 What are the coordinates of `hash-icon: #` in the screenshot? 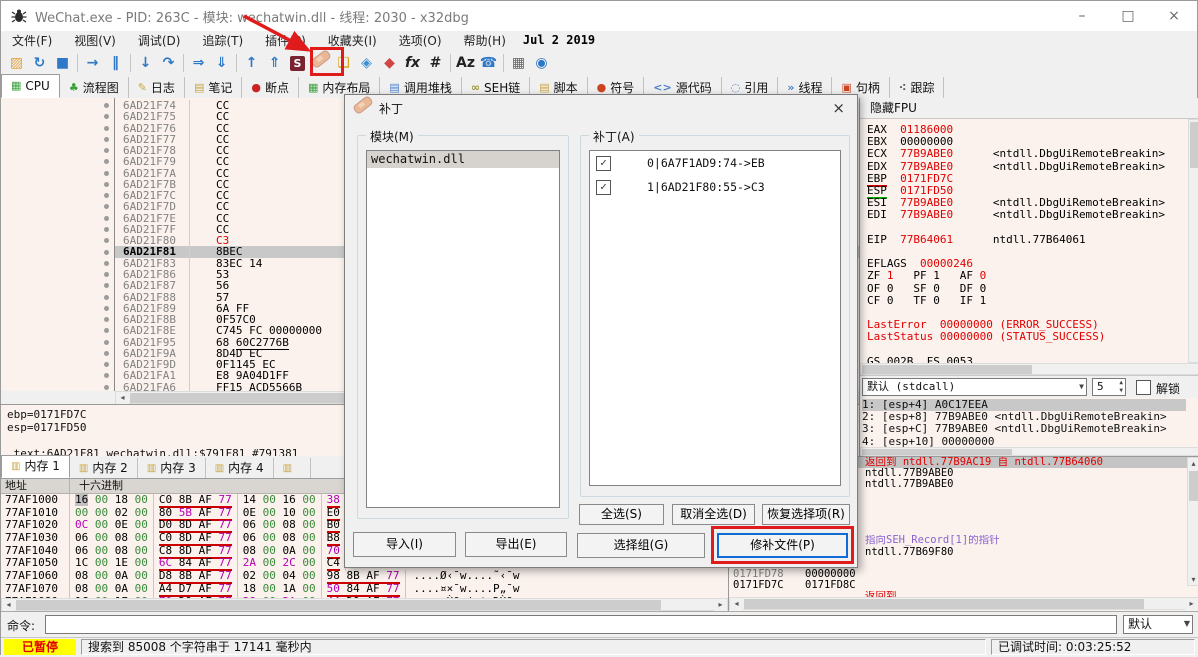 It's located at (435, 63).